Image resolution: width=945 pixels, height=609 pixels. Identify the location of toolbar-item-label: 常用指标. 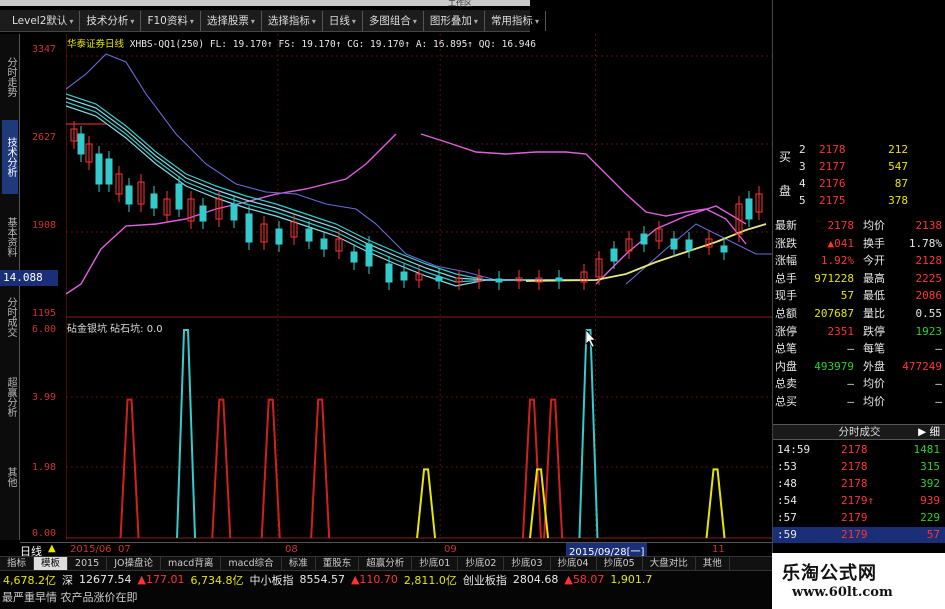
(511, 20).